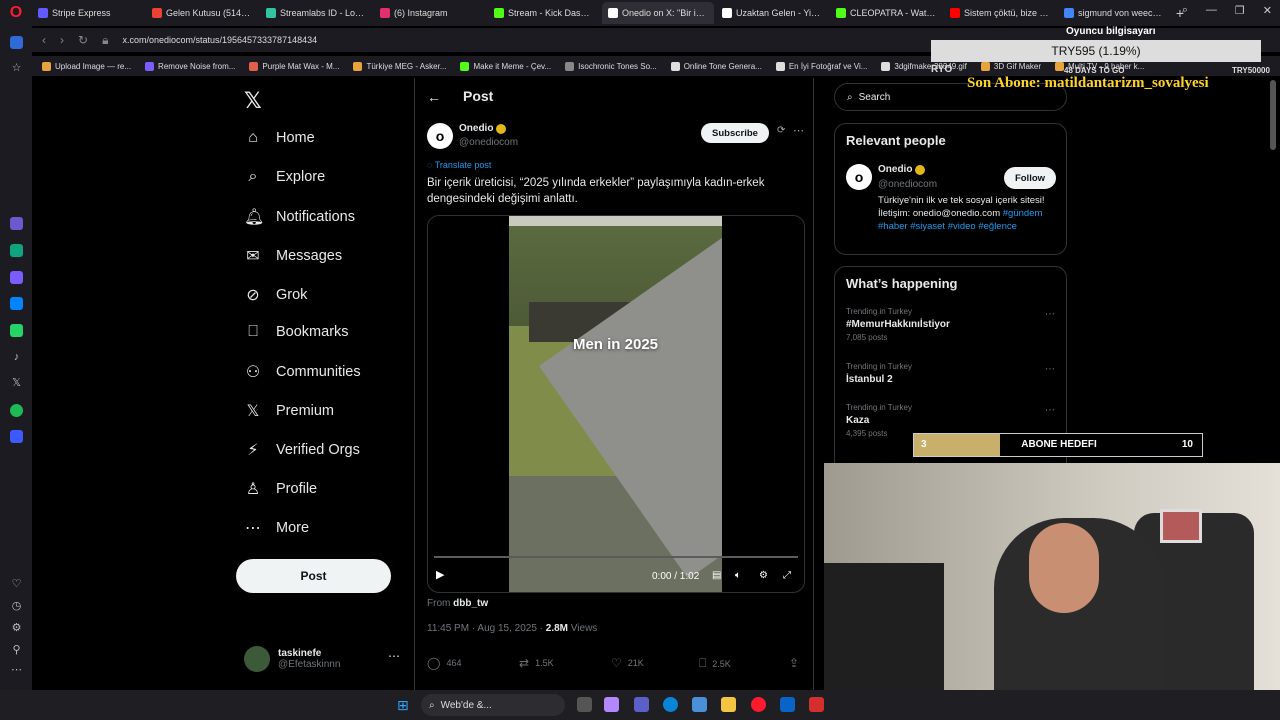 The height and width of the screenshot is (720, 1280). Describe the element at coordinates (289, 411) in the screenshot. I see `nav-item-premium: 𝕏 Premium` at that location.